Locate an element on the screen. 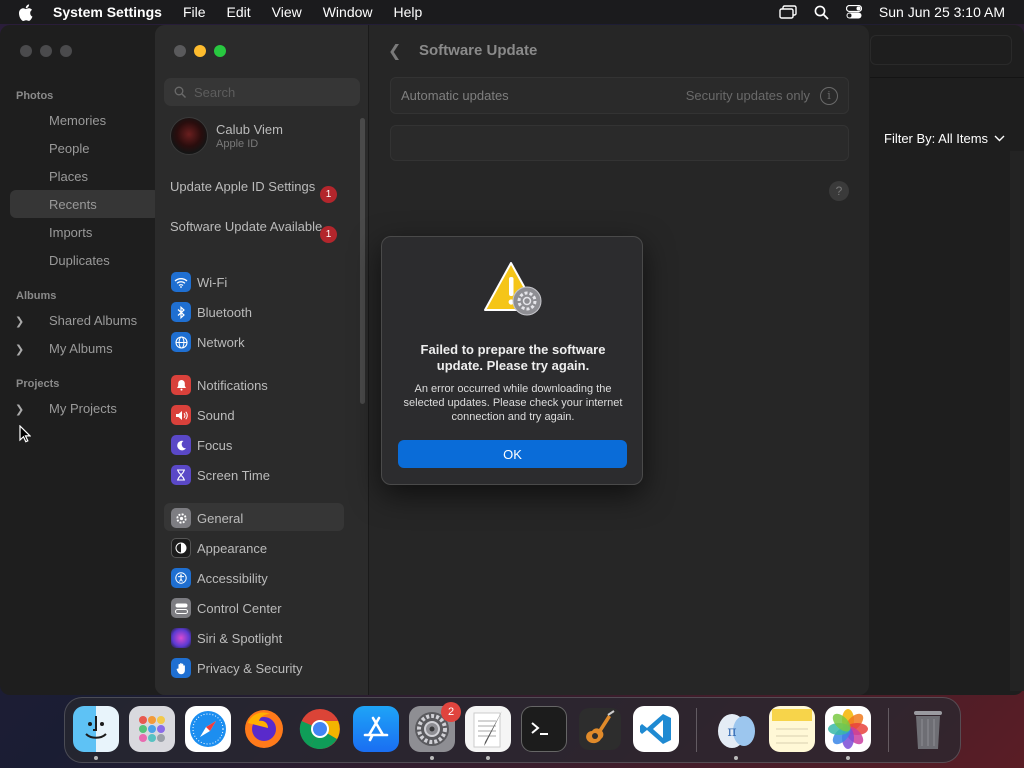  menu-window: Window is located at coordinates (348, 12).